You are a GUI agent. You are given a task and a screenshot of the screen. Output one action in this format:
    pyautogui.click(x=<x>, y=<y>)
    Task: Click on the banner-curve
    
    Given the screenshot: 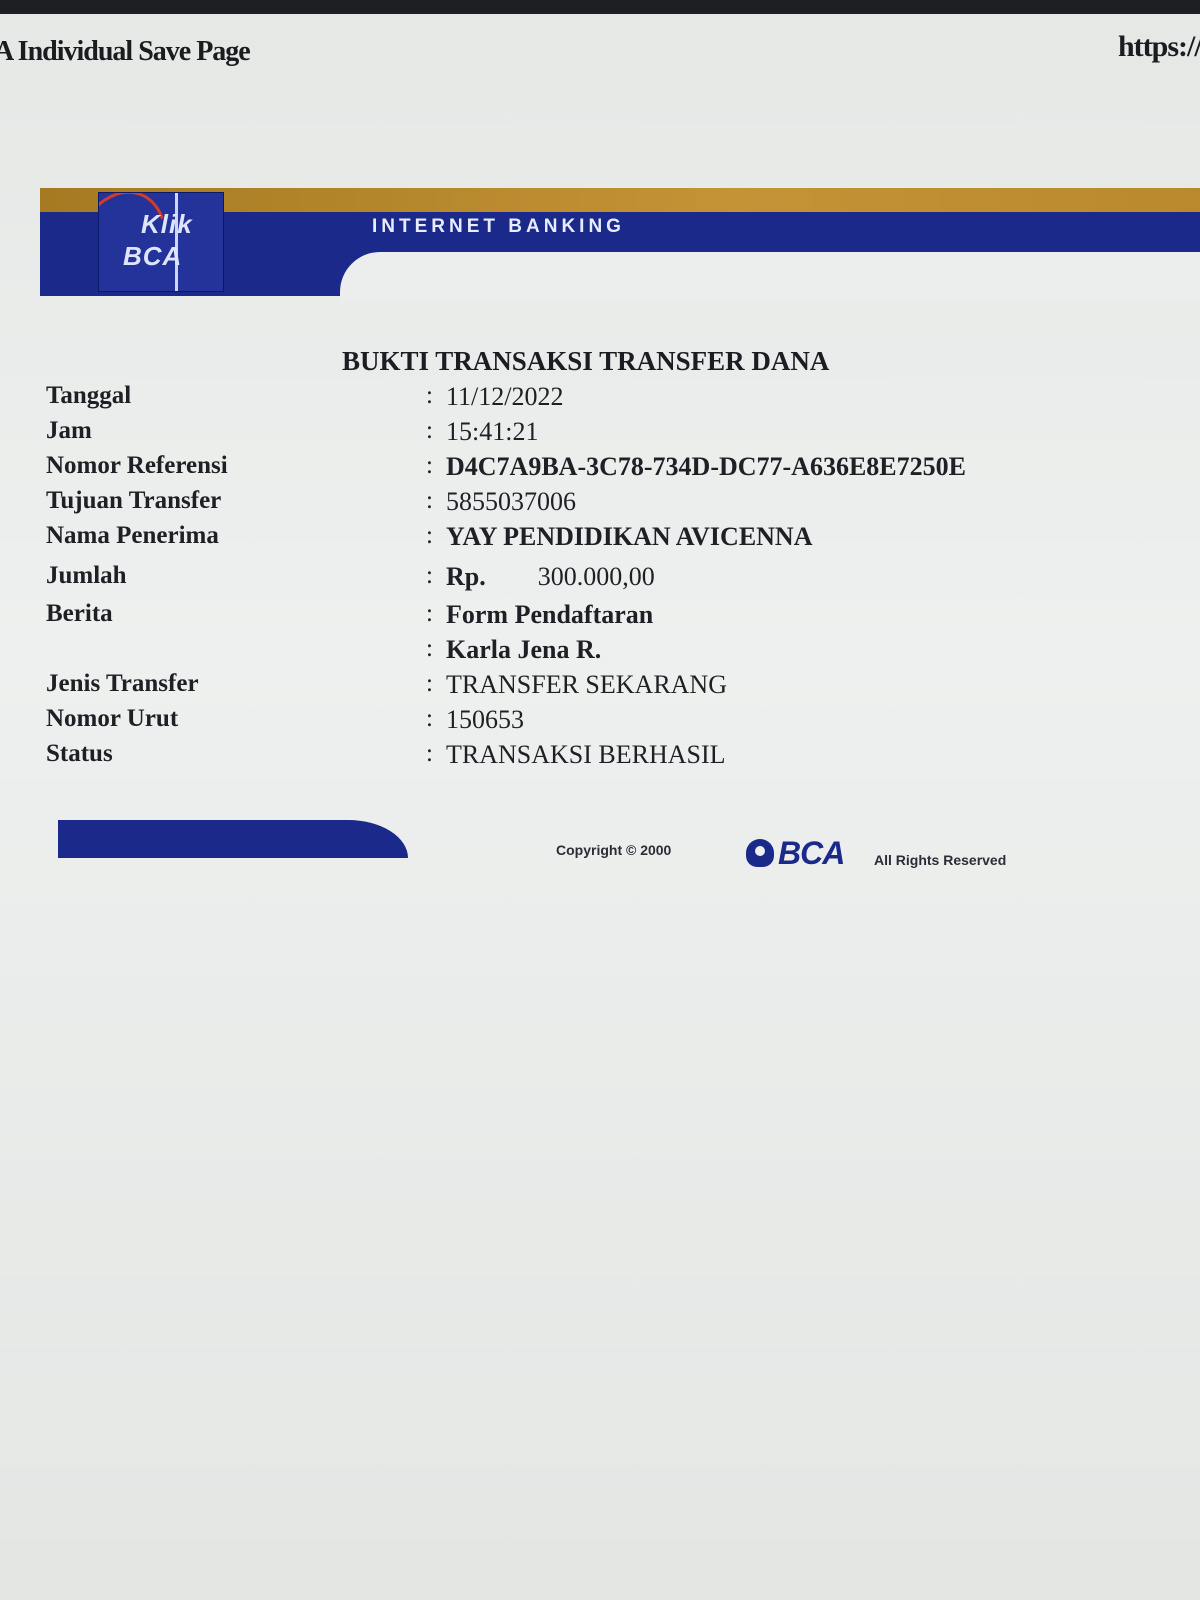 What is the action you would take?
    pyautogui.click(x=770, y=277)
    